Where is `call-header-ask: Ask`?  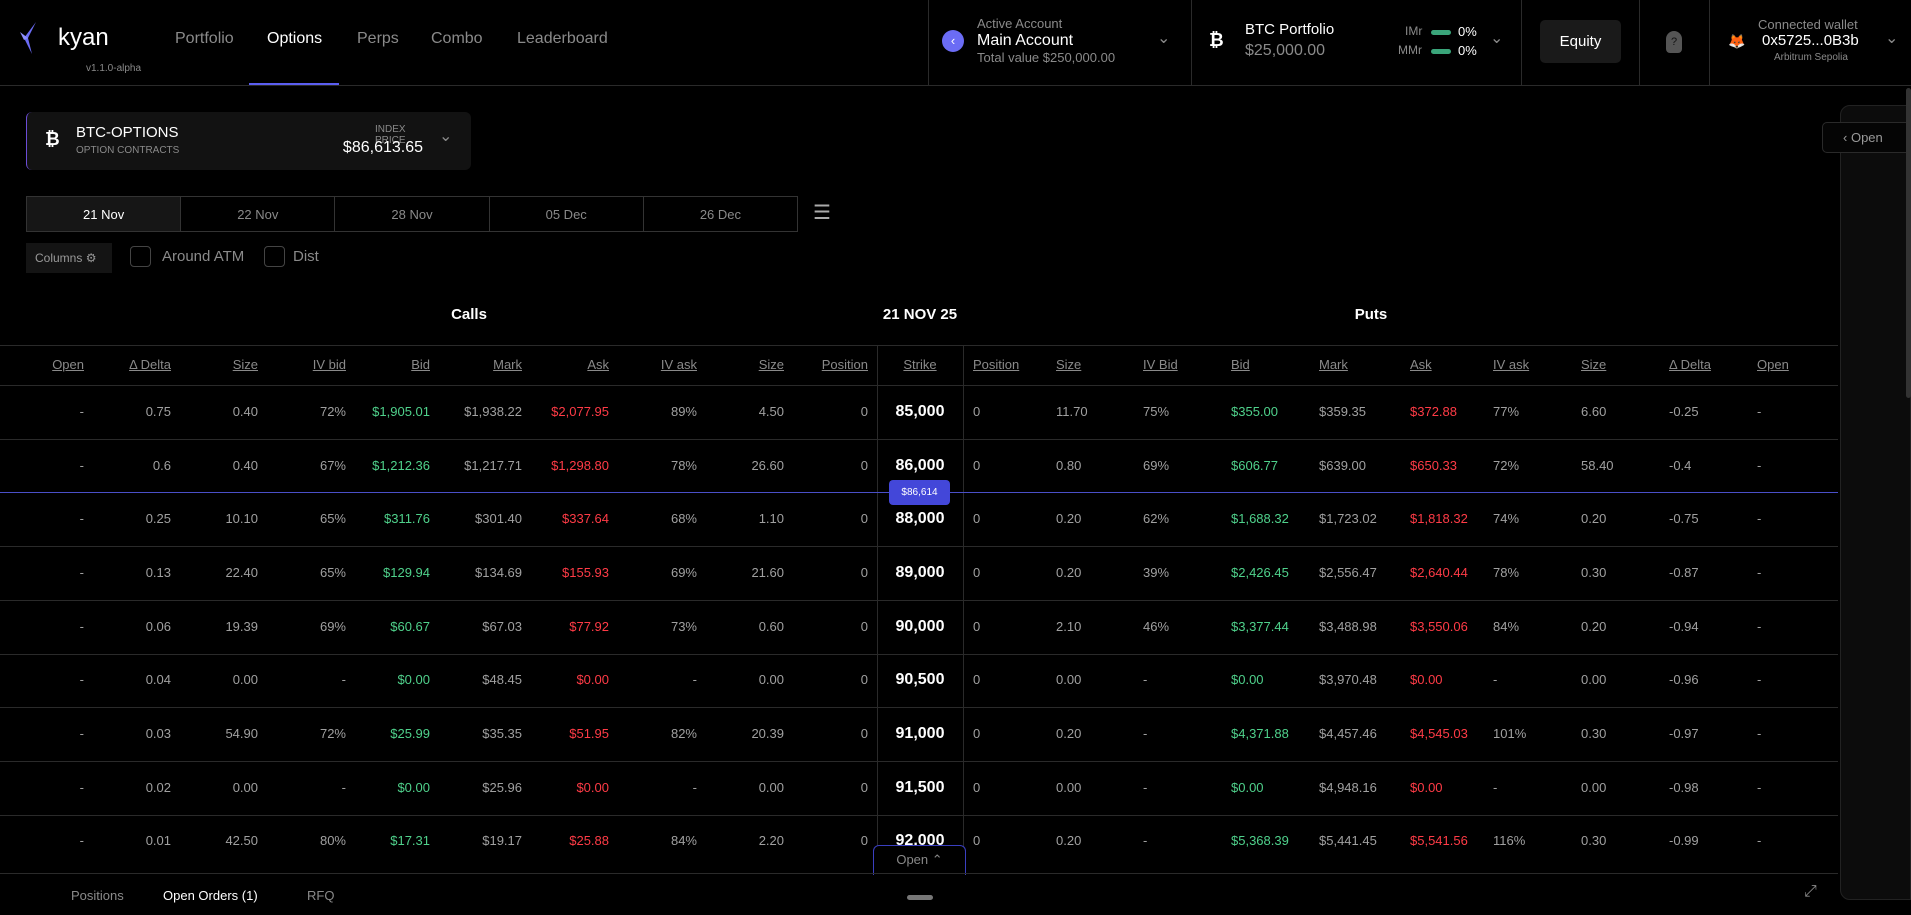 call-header-ask: Ask is located at coordinates (598, 364).